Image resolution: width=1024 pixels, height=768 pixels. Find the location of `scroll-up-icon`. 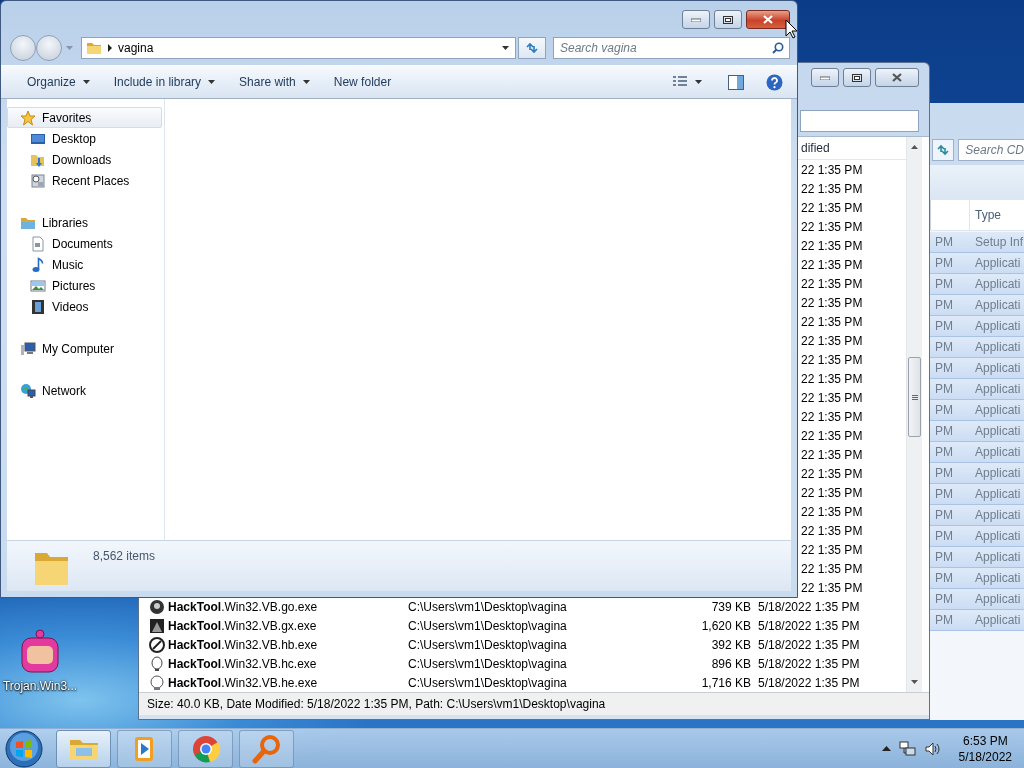

scroll-up-icon is located at coordinates (914, 147).